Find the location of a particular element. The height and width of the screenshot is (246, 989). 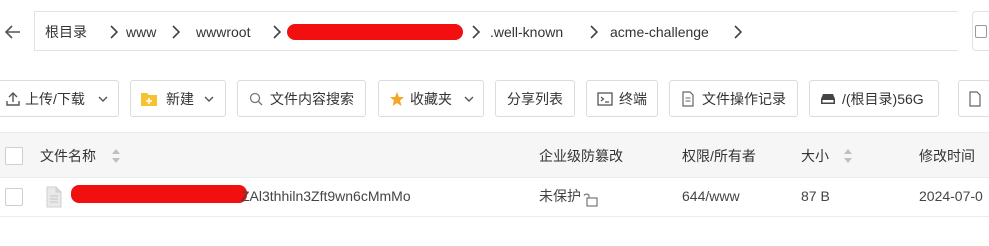

disk-label: /(根目录)56G is located at coordinates (883, 99).